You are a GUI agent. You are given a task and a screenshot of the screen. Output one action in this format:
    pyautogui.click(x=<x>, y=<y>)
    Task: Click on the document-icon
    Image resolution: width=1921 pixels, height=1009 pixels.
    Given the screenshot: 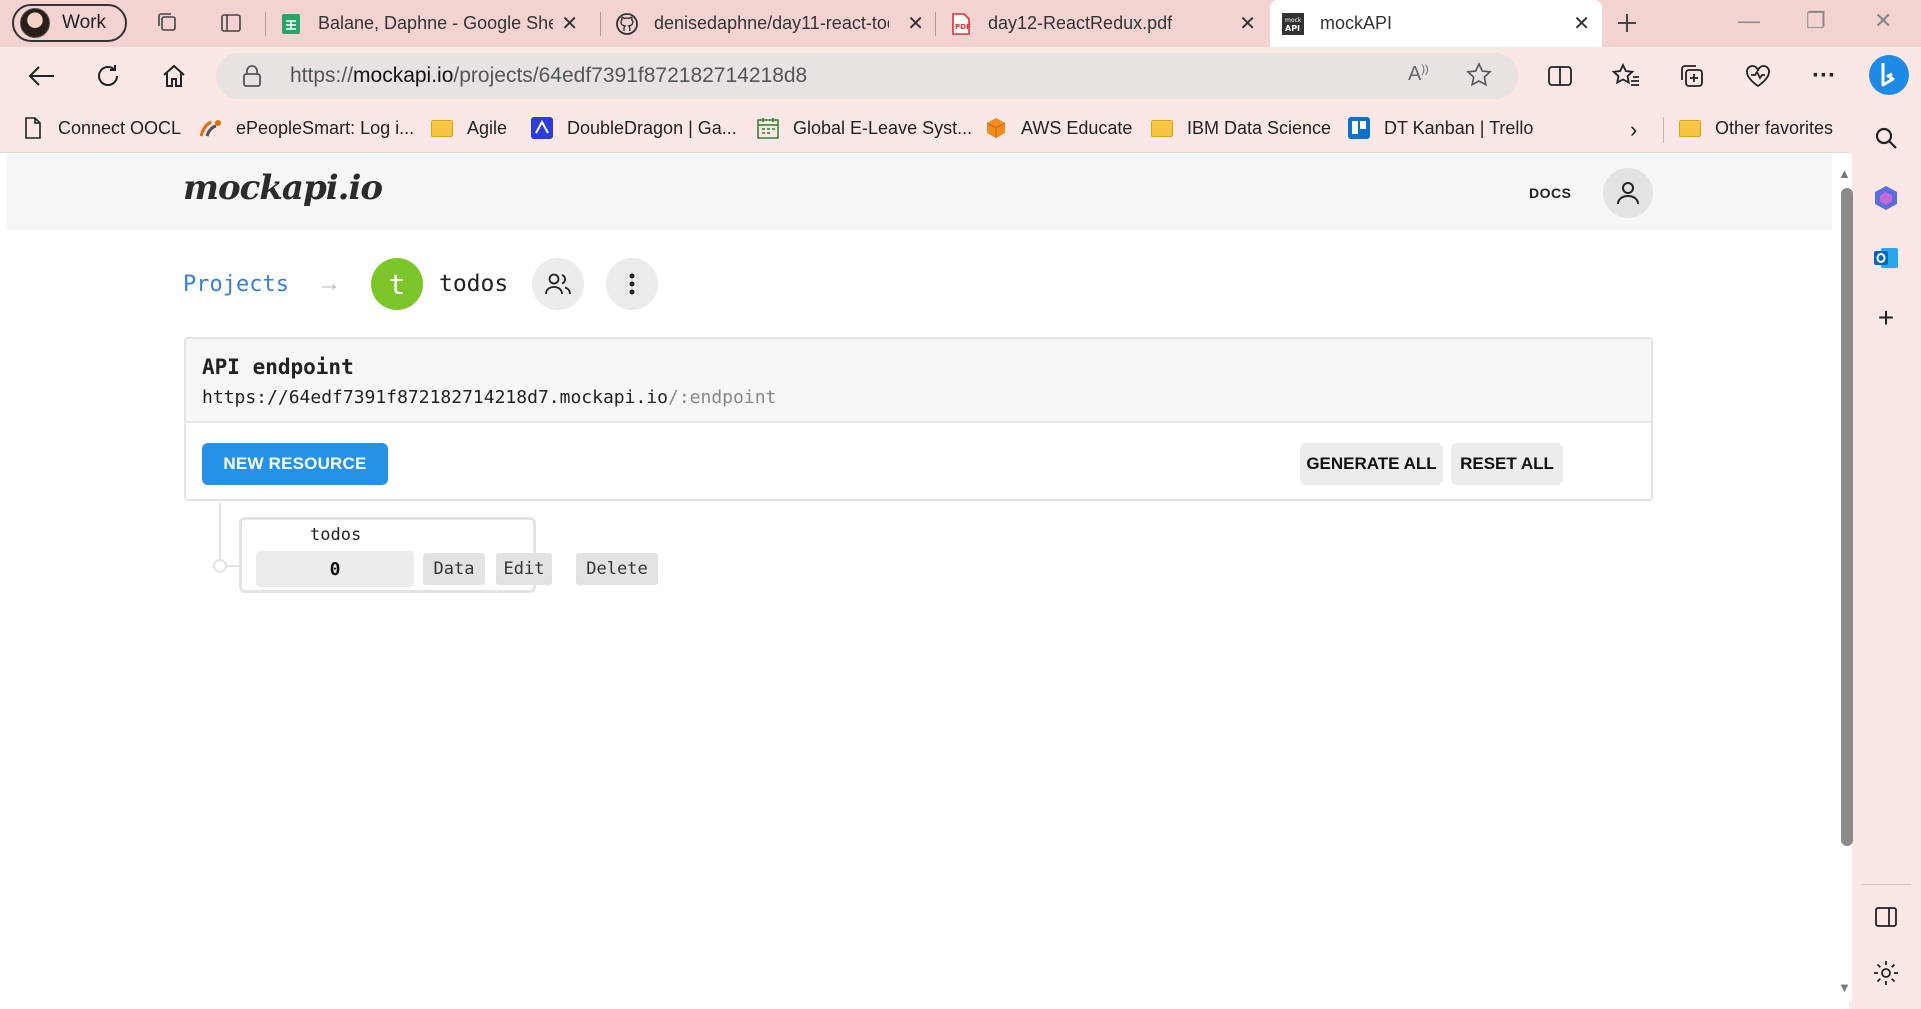 What is the action you would take?
    pyautogui.click(x=33, y=128)
    